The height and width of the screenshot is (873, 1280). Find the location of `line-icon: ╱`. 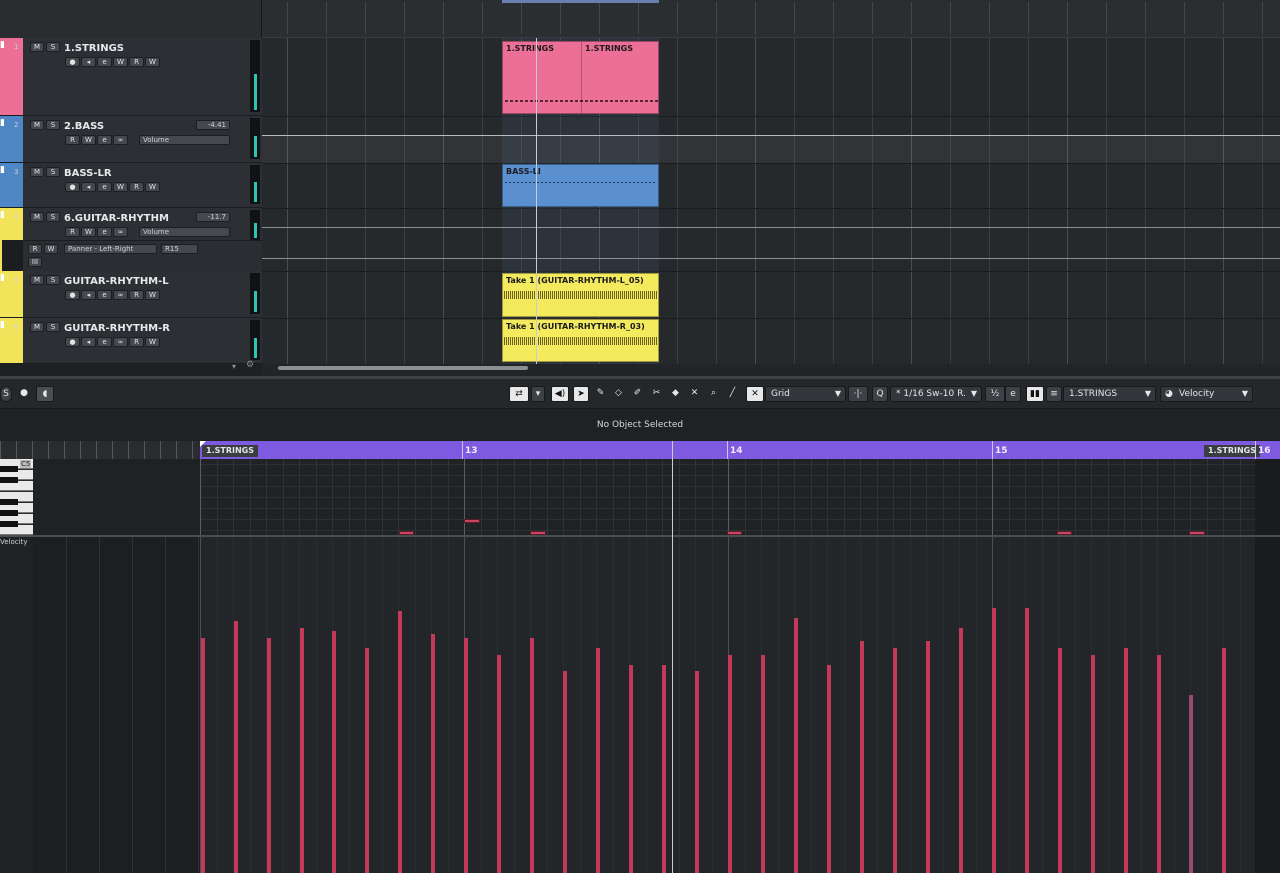

line-icon: ╱ is located at coordinates (732, 394).